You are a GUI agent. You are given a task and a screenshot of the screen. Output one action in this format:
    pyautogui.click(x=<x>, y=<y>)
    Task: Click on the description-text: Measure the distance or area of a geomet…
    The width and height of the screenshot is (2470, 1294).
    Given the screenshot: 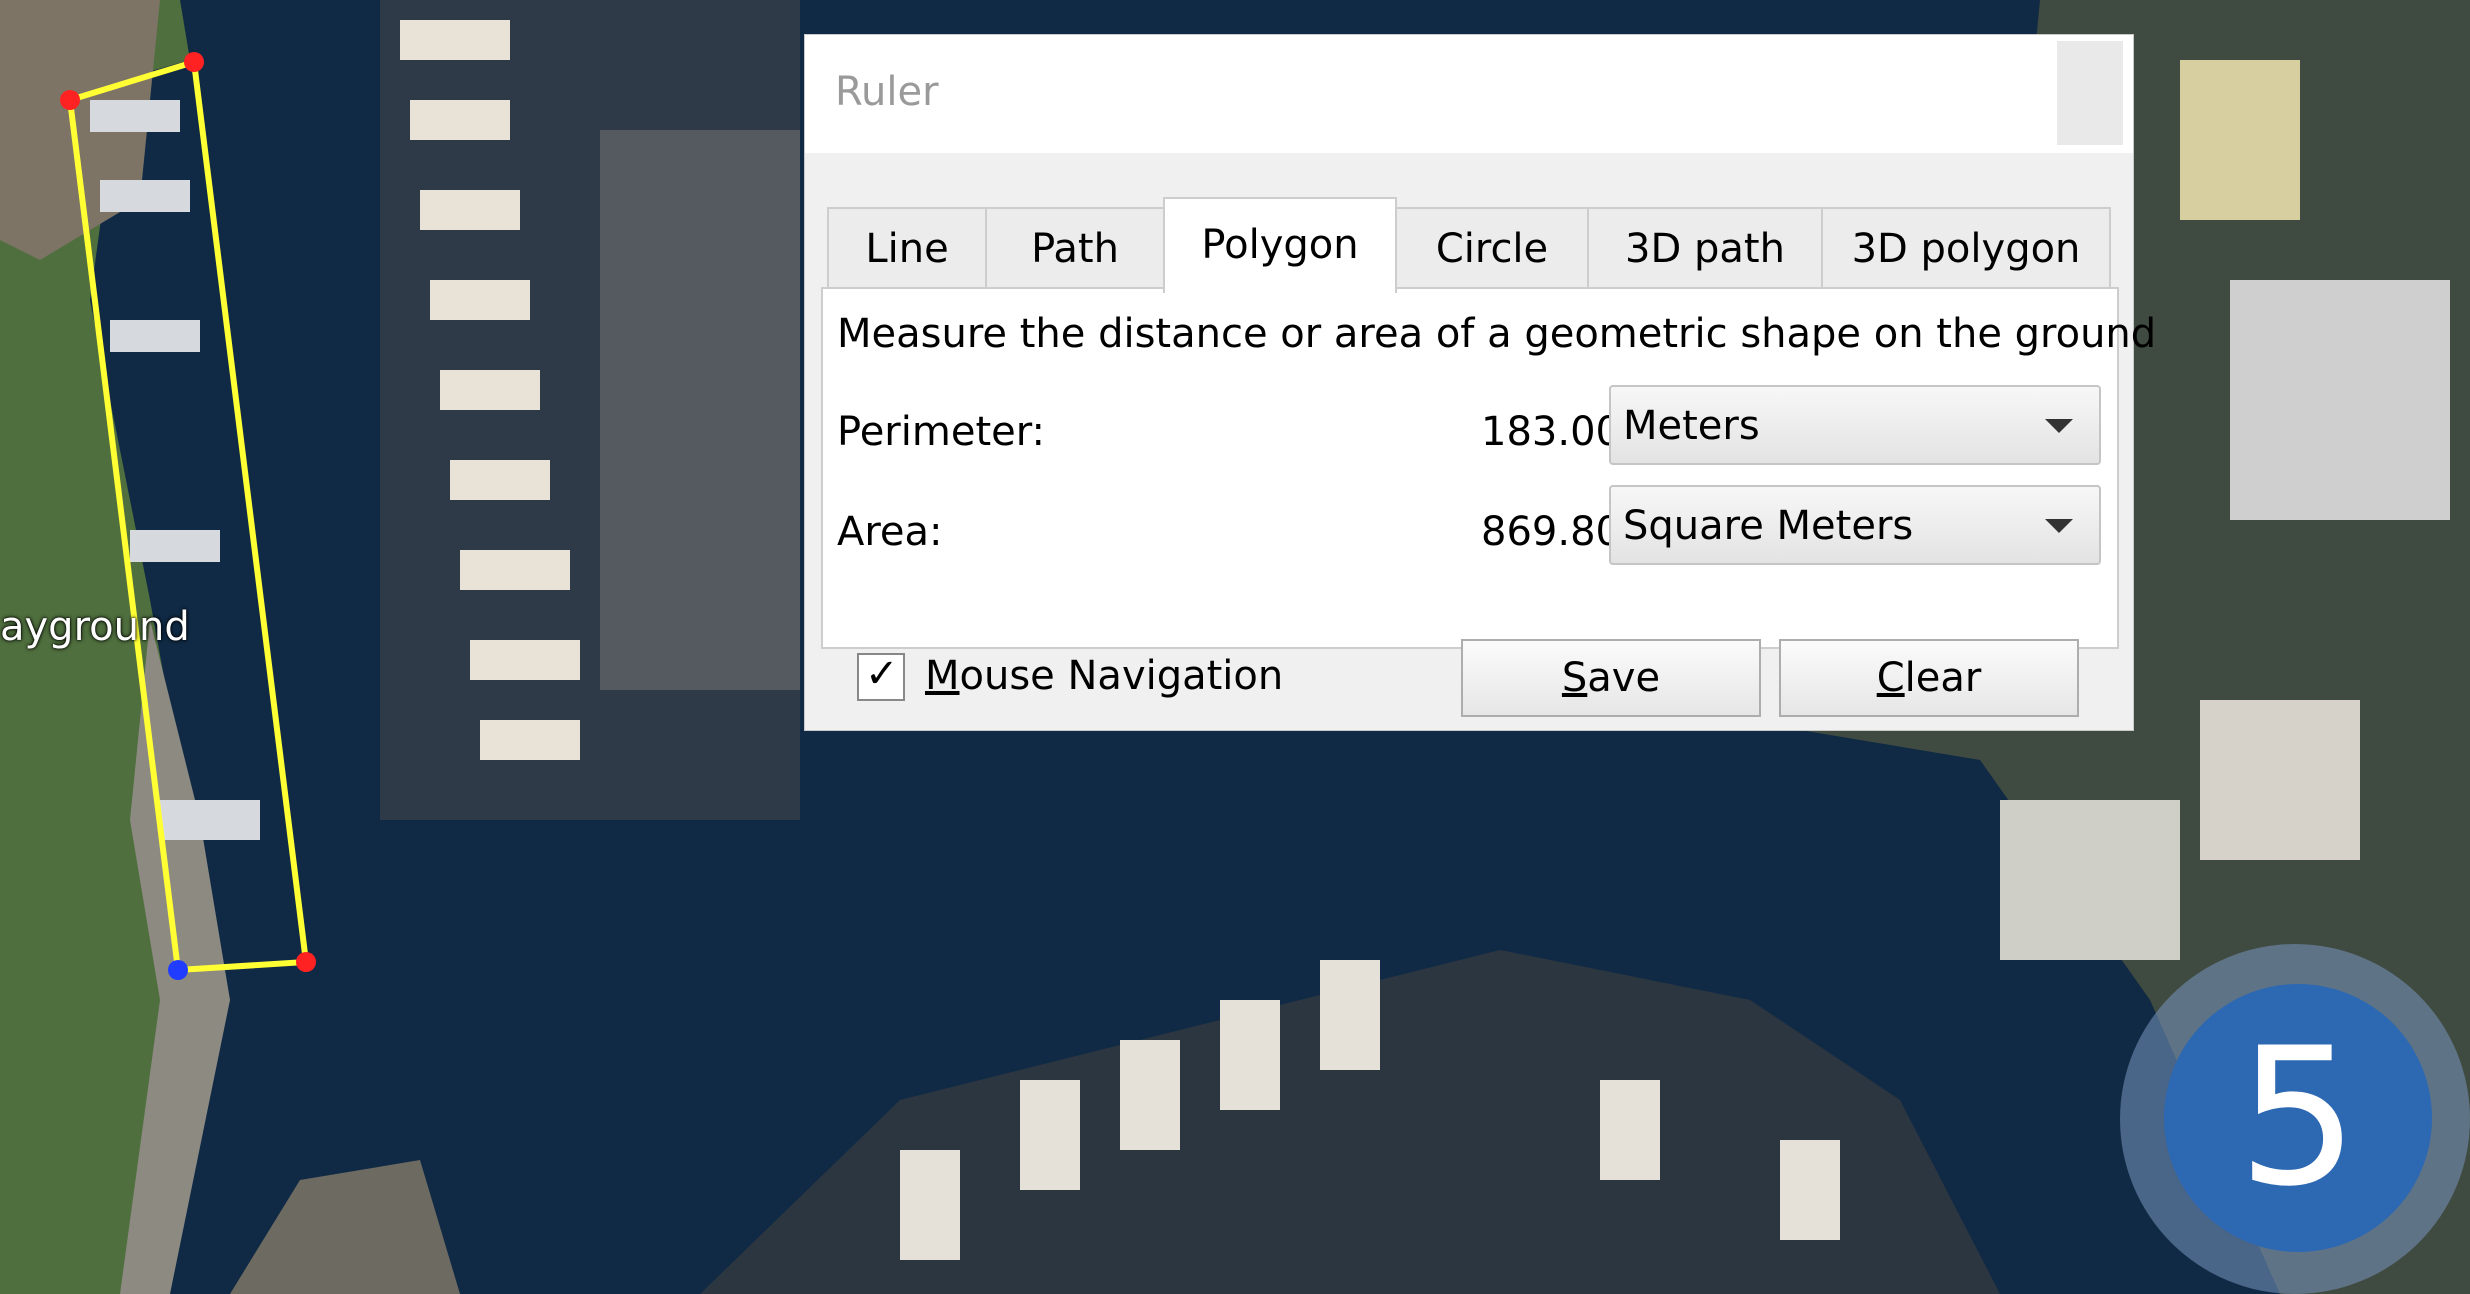 What is the action you would take?
    pyautogui.click(x=1497, y=334)
    